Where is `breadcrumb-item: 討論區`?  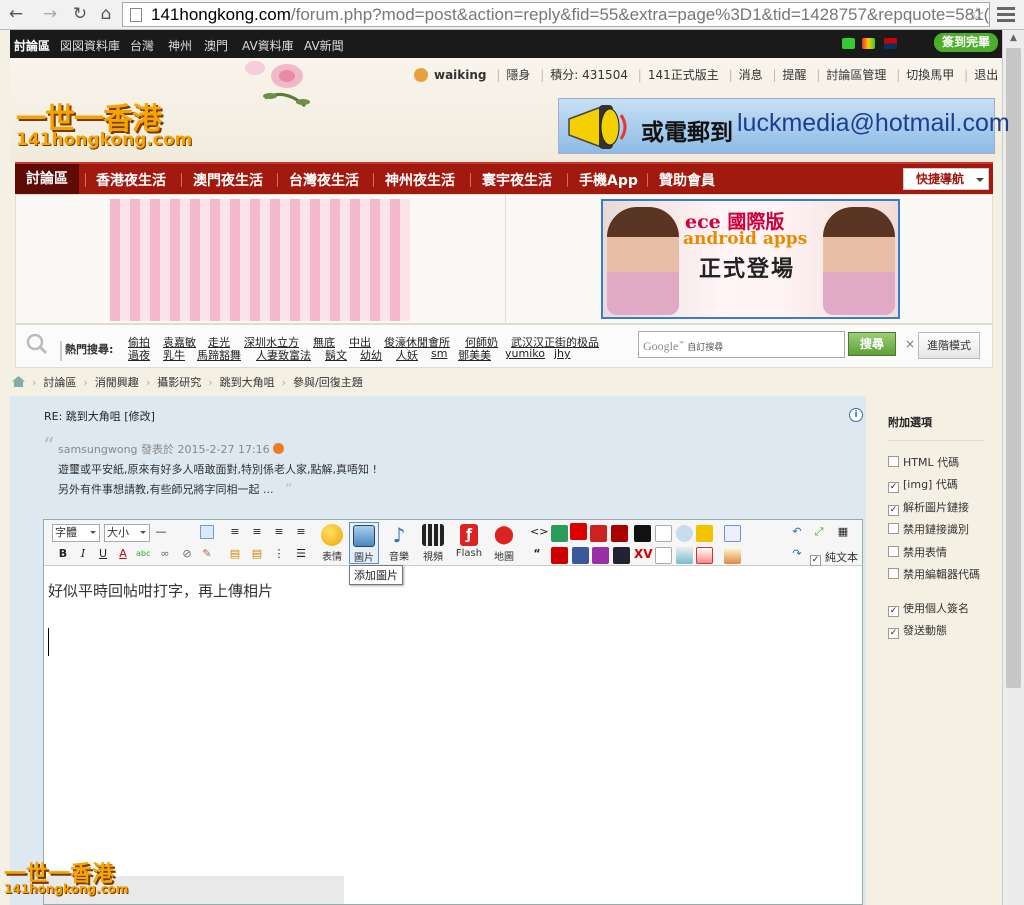 breadcrumb-item: 討論區 is located at coordinates (59, 382).